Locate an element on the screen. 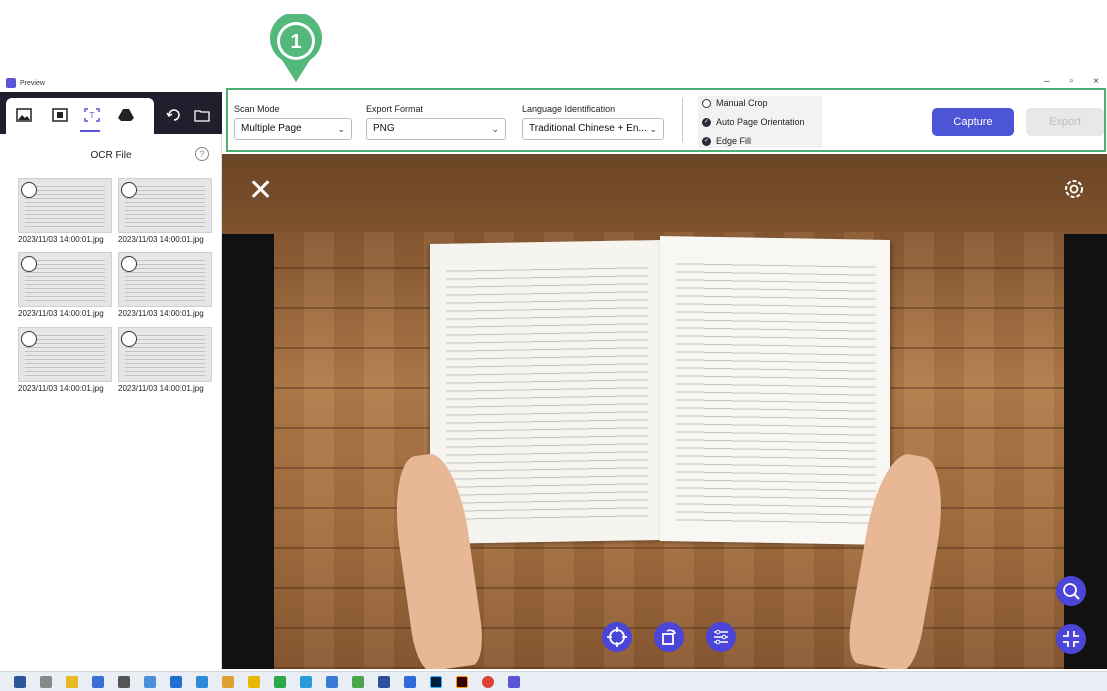  settings-gear-icon is located at coordinates (1074, 189).